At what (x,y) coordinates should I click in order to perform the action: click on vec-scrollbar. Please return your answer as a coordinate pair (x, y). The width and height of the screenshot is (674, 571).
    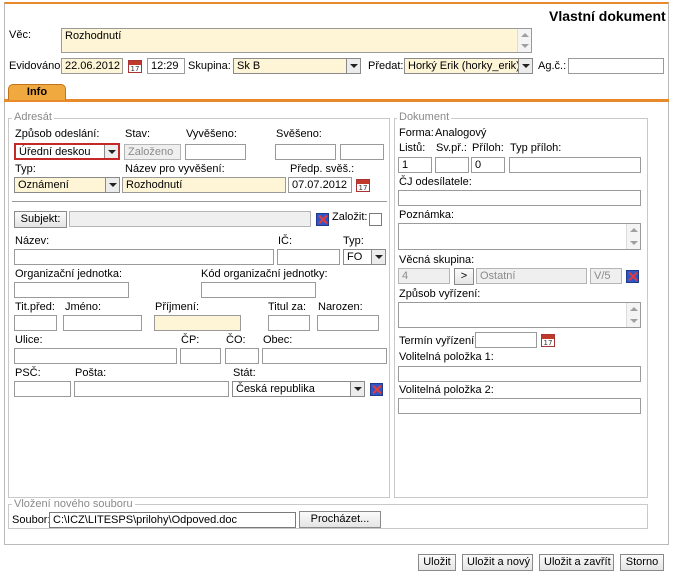
    Looking at the image, I should click on (524, 40).